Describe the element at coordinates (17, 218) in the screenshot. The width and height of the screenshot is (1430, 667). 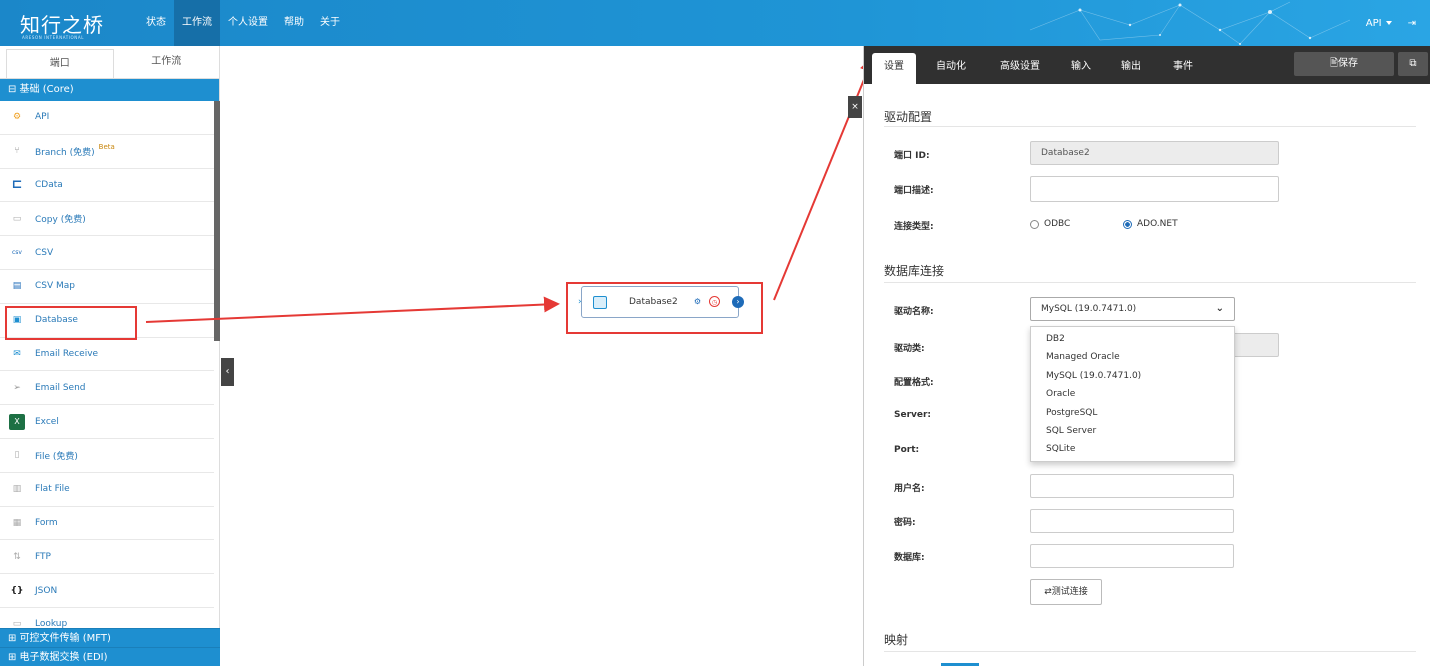
I see `copy-icon: ▭` at that location.